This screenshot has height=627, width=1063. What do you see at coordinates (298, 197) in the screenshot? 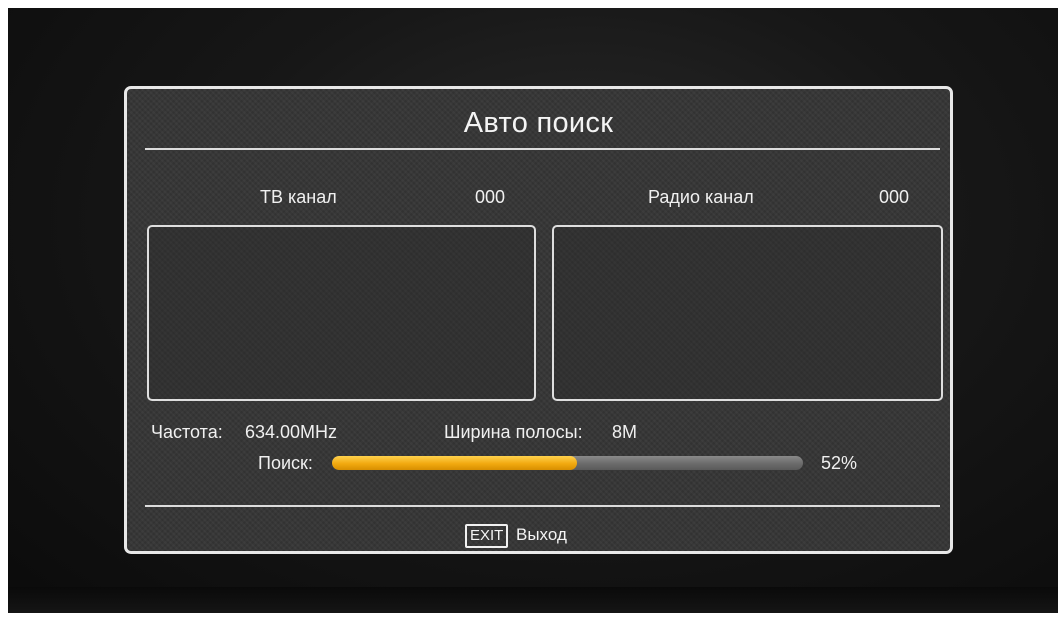
I see `tv-channel-label: ТВ канал` at bounding box center [298, 197].